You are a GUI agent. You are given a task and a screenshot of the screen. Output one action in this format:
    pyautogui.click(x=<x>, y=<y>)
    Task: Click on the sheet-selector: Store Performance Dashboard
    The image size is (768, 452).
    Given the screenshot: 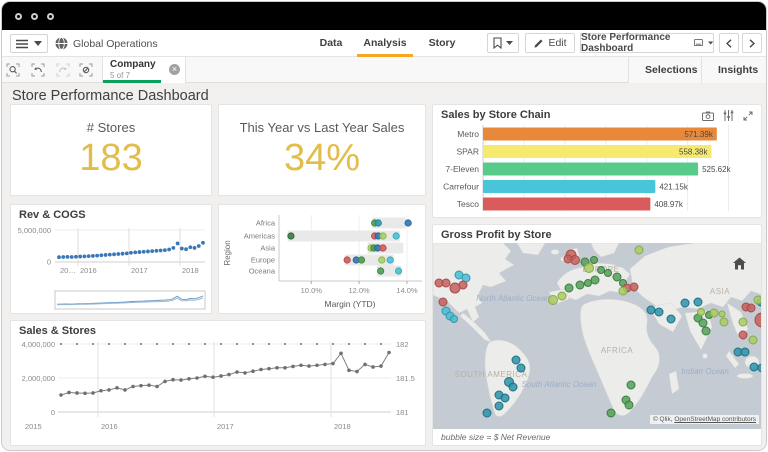 What is the action you would take?
    pyautogui.click(x=647, y=43)
    